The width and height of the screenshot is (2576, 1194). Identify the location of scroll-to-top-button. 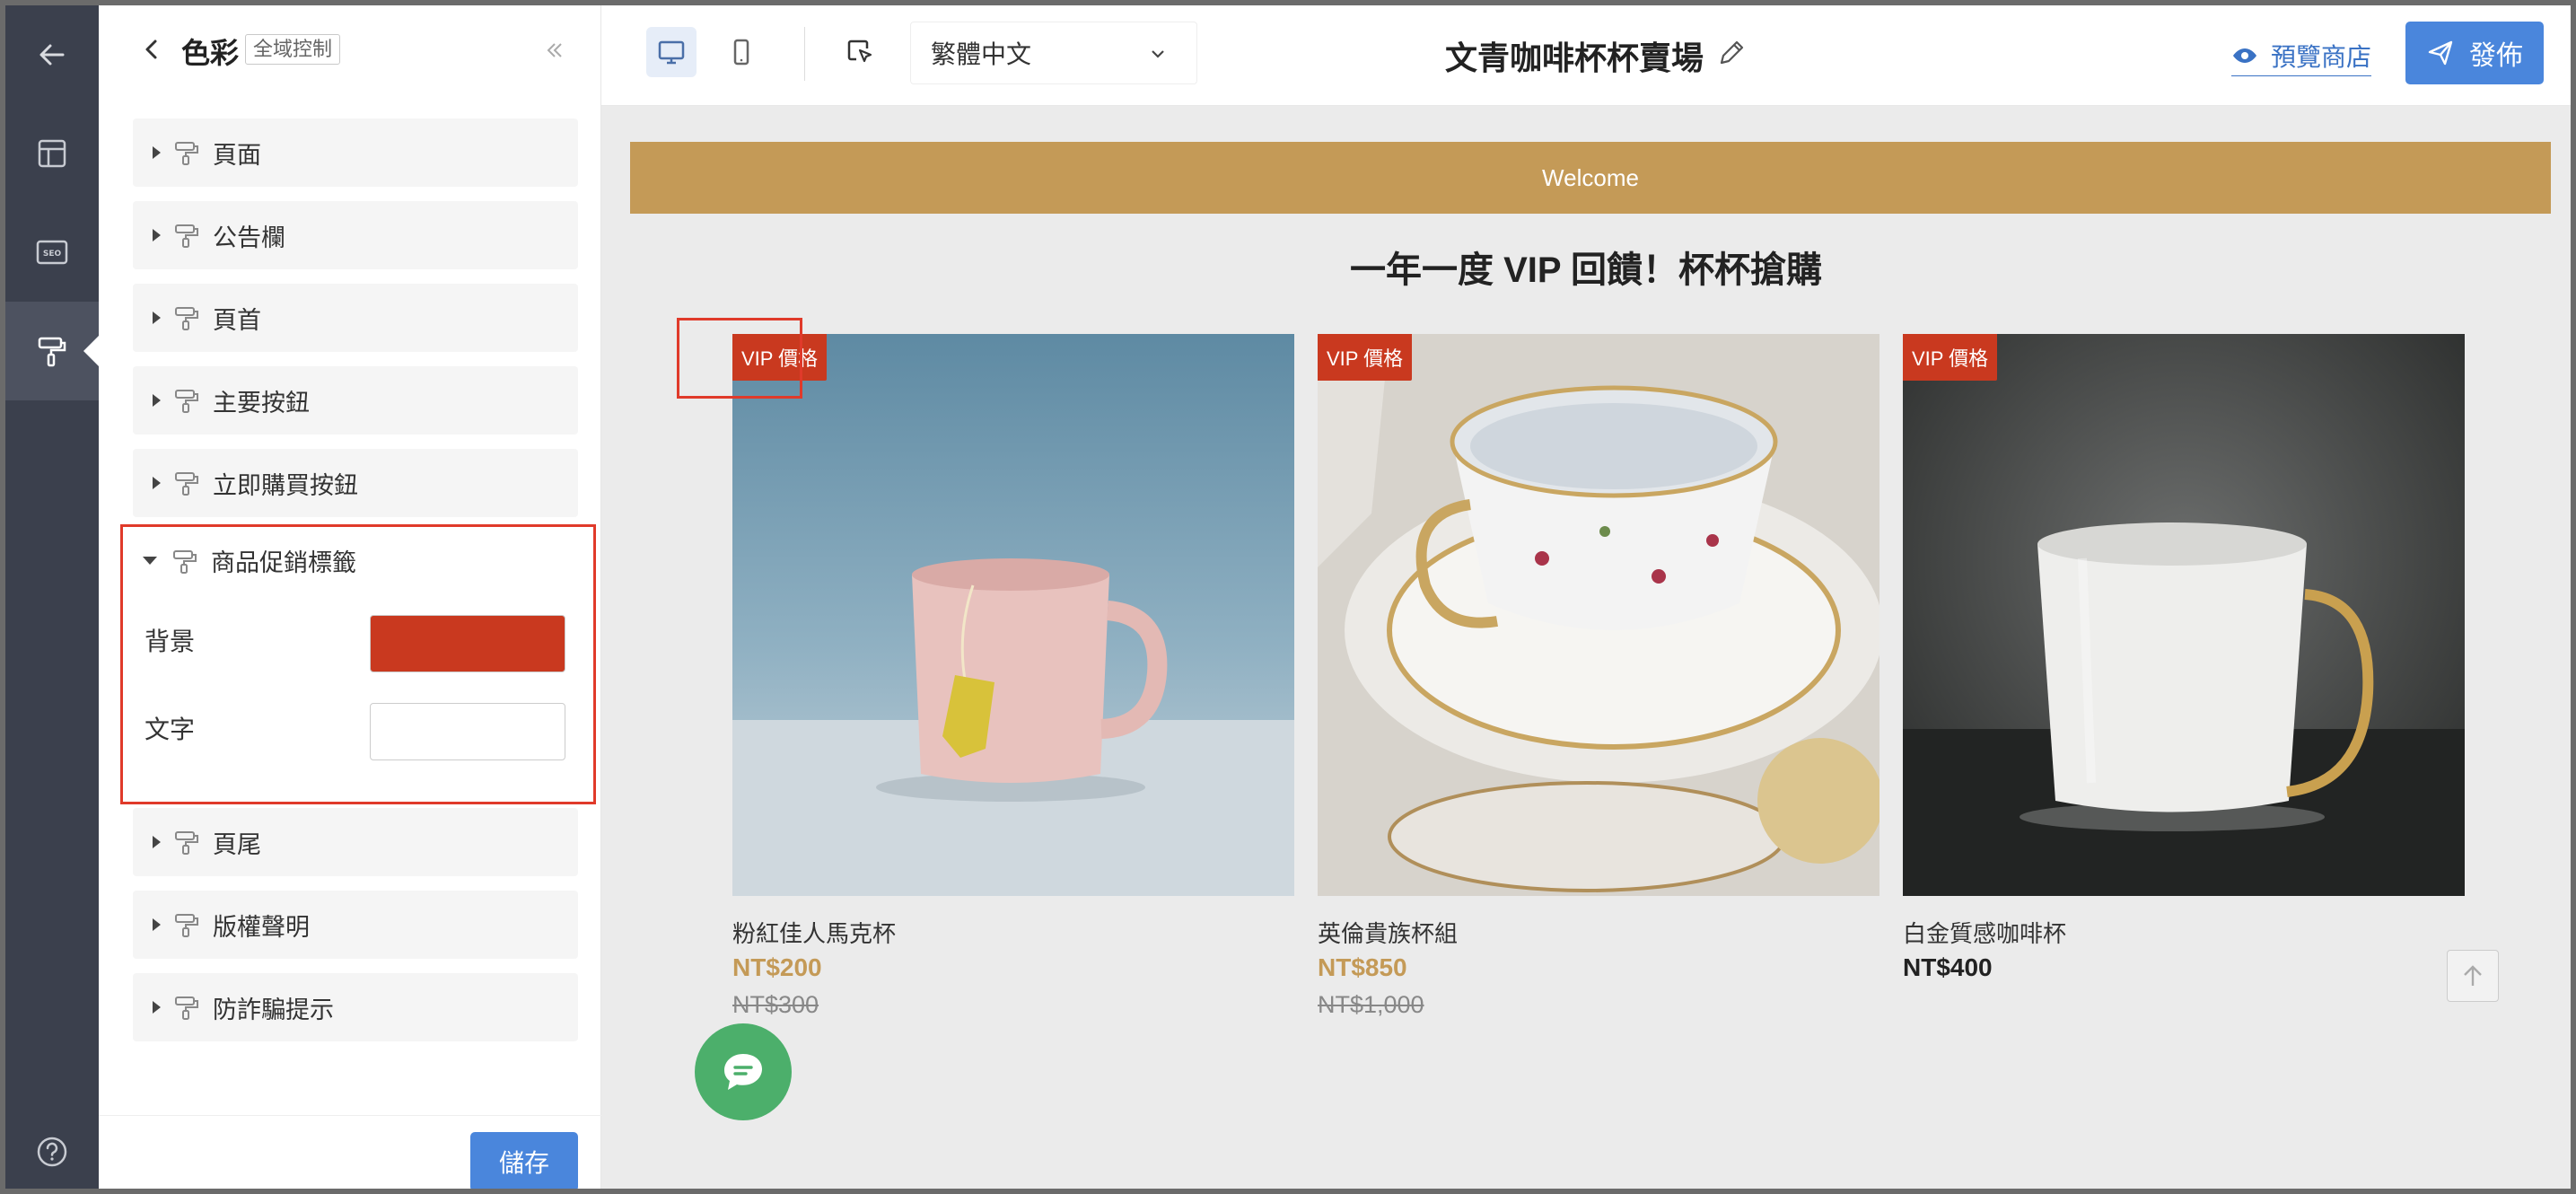
(2473, 976).